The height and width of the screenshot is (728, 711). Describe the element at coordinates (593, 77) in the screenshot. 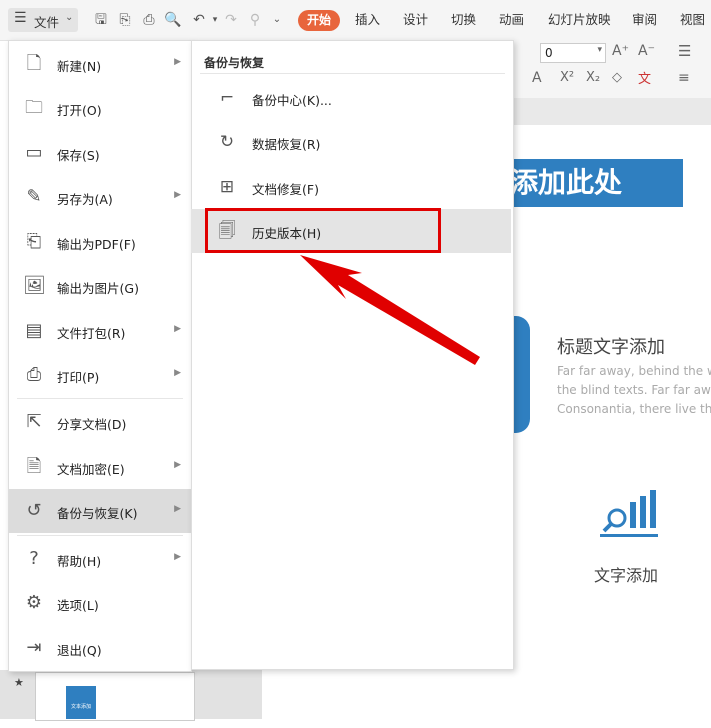

I see `subscript-icon: X₂` at that location.